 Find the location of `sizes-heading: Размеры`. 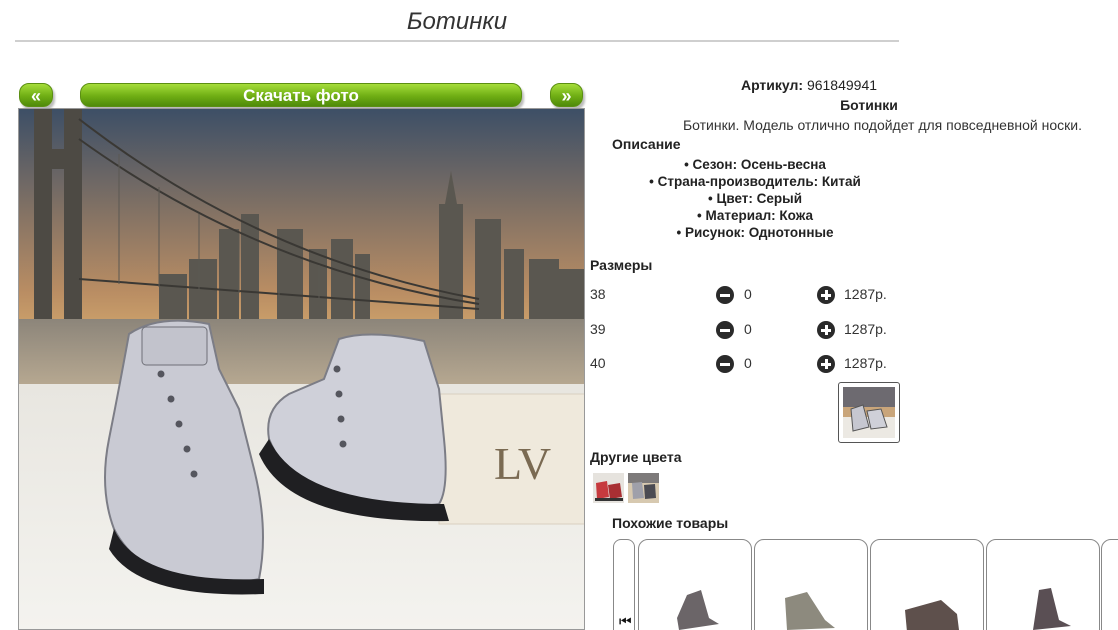

sizes-heading: Размеры is located at coordinates (621, 265).